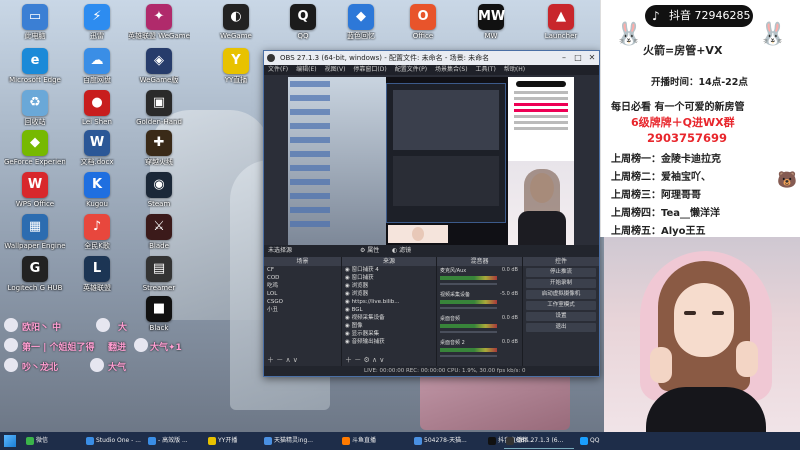 Image resolution: width=800 pixels, height=450 pixels. What do you see at coordinates (389, 334) in the screenshot?
I see `source-item: ◉ 显示器采集` at bounding box center [389, 334].